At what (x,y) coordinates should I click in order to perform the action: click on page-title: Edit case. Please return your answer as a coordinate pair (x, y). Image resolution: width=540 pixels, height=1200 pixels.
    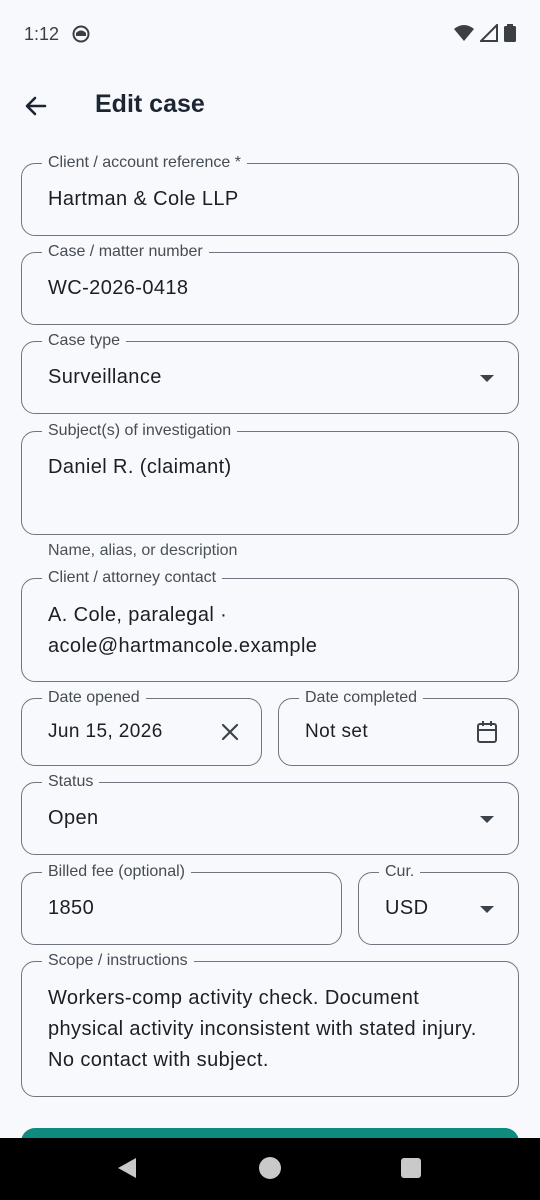
    Looking at the image, I should click on (150, 104).